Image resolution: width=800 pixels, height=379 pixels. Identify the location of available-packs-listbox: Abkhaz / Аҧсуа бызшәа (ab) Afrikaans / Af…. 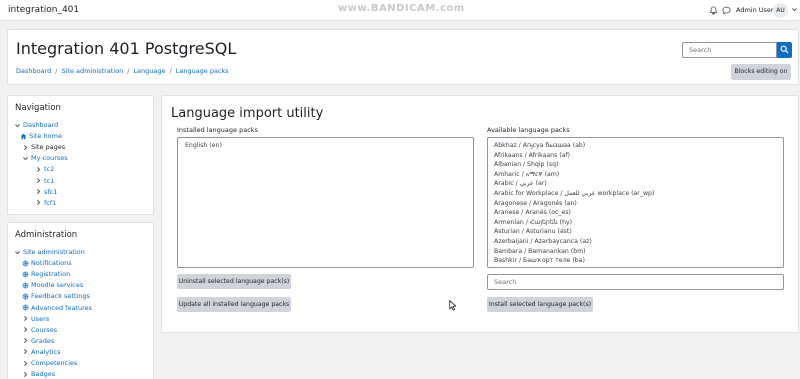
(635, 202).